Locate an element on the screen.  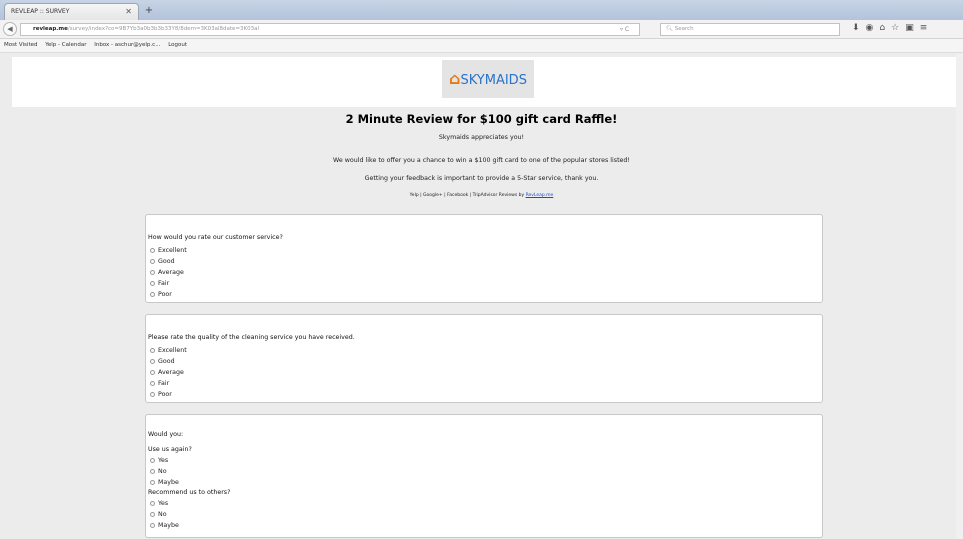
search-icon: 🔍︎ is located at coordinates (669, 29).